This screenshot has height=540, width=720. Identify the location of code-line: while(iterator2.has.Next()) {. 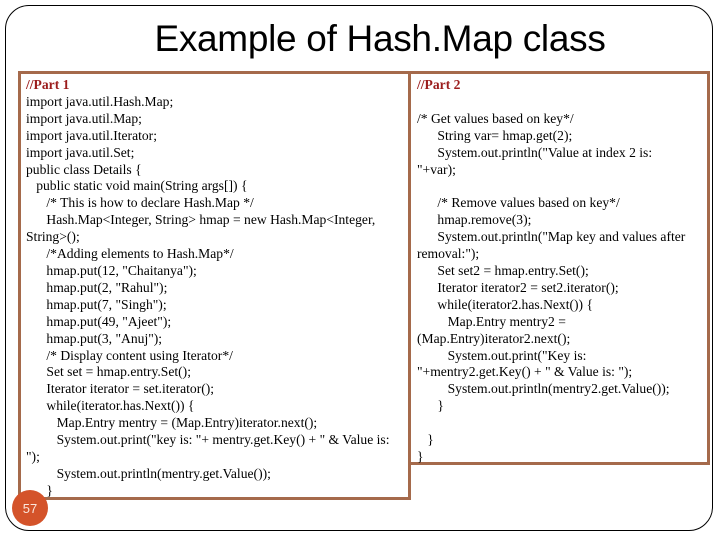
(505, 304).